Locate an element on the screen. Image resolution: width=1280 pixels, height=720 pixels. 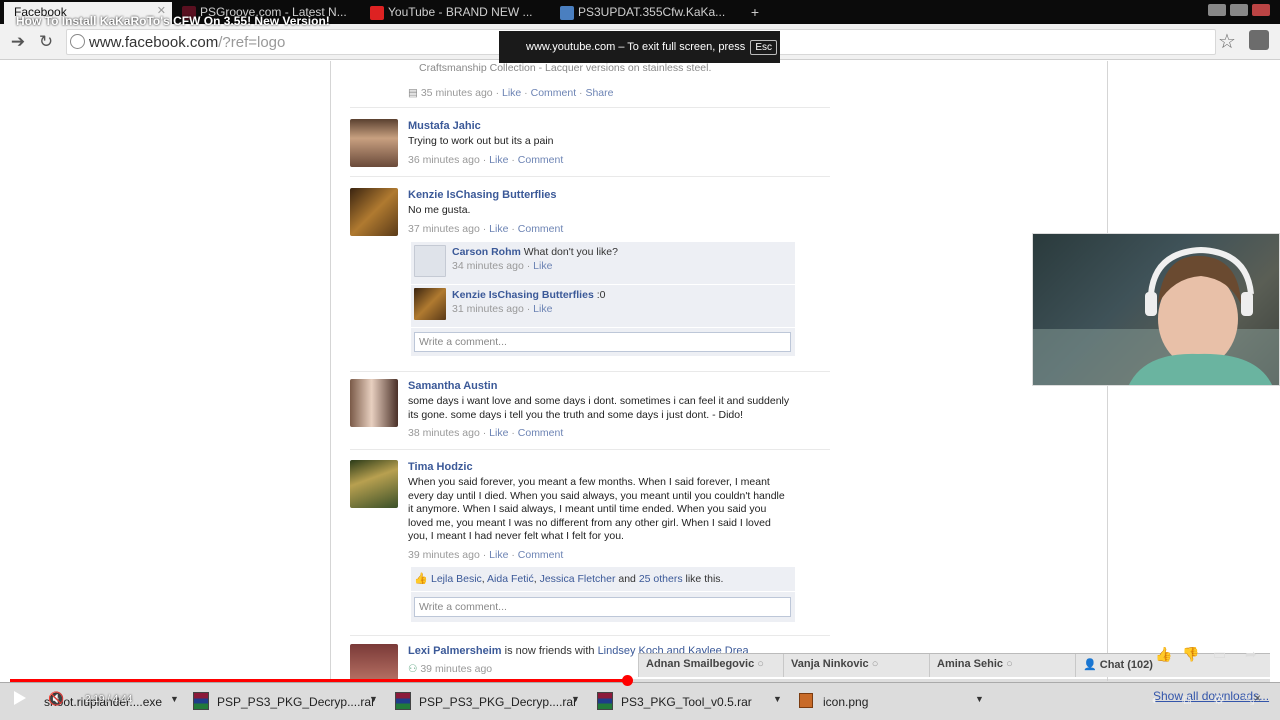
close-window-button is located at coordinates (1261, 10).